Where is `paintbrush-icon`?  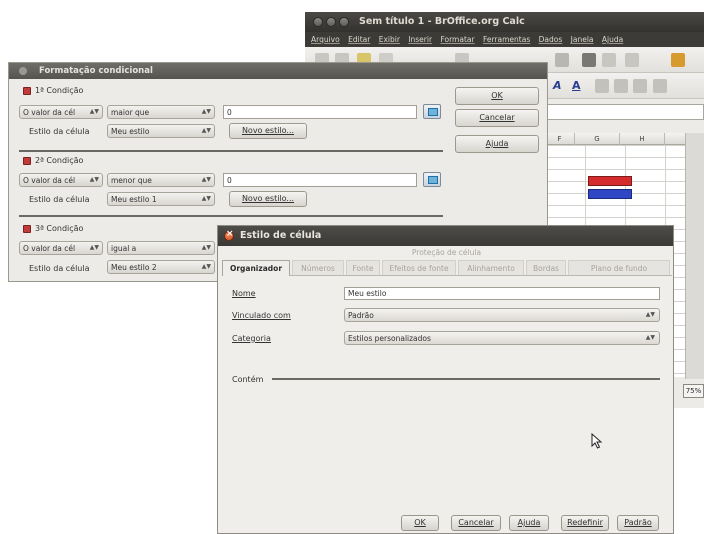
paintbrush-icon is located at coordinates (562, 60).